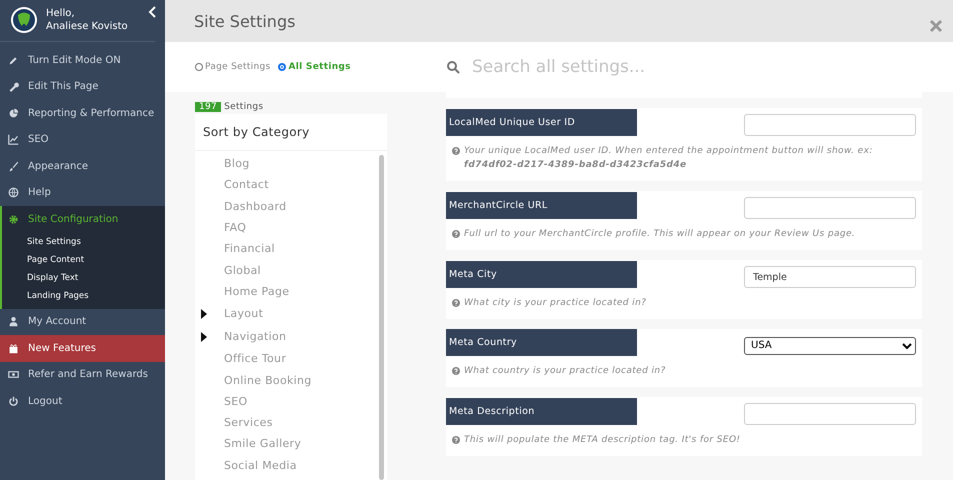 This screenshot has height=480, width=953. What do you see at coordinates (936, 26) in the screenshot?
I see `close-icon` at bounding box center [936, 26].